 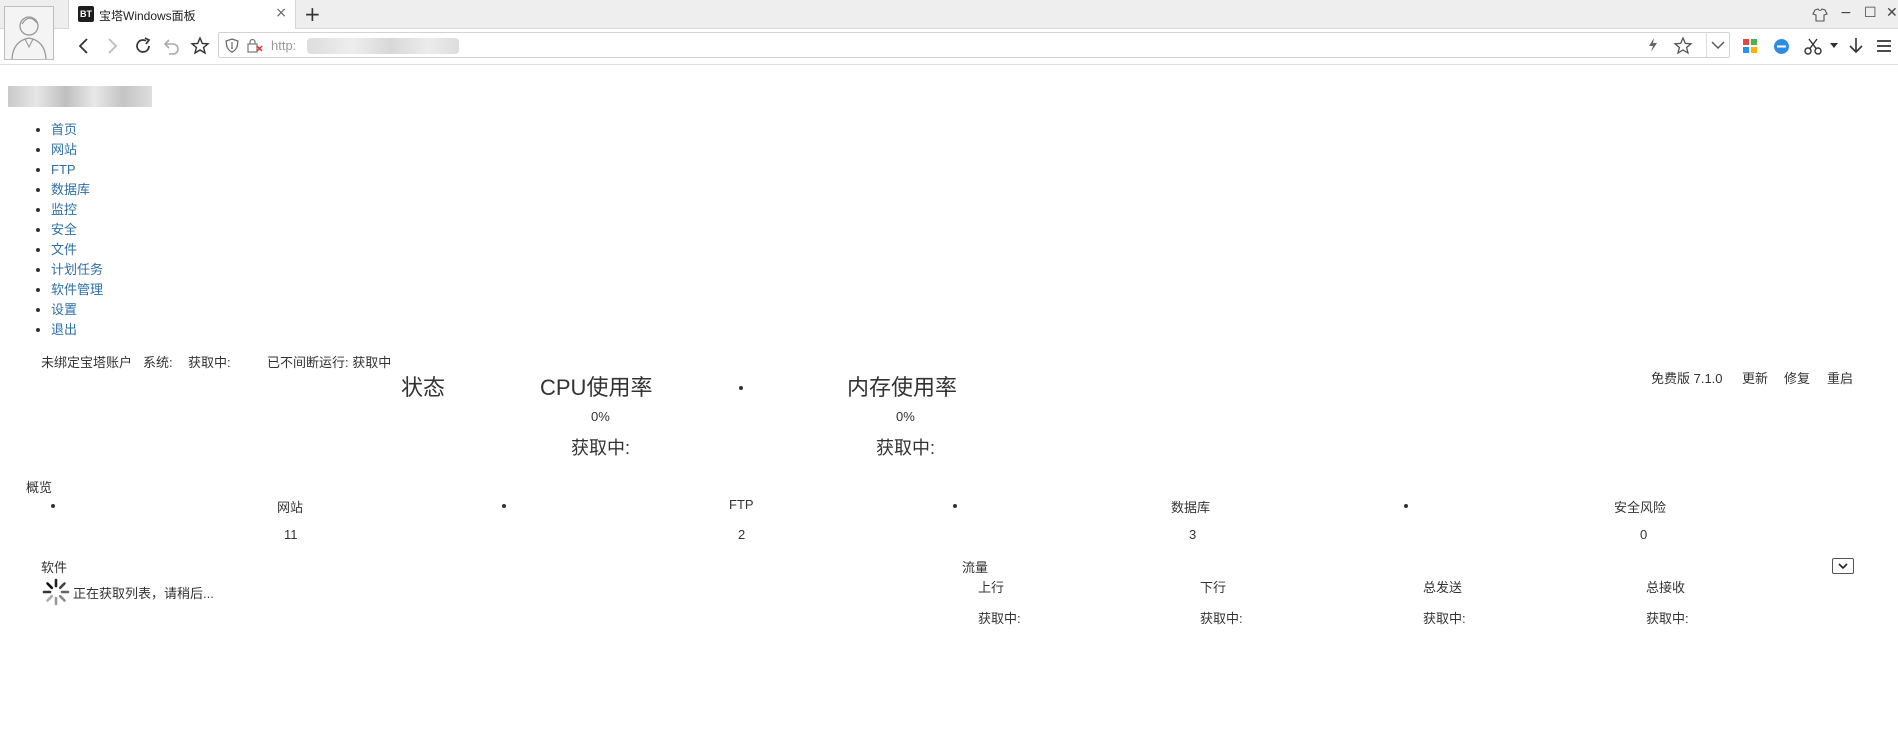 What do you see at coordinates (596, 387) in the screenshot?
I see `cpu-usage-title: CPU使用率` at bounding box center [596, 387].